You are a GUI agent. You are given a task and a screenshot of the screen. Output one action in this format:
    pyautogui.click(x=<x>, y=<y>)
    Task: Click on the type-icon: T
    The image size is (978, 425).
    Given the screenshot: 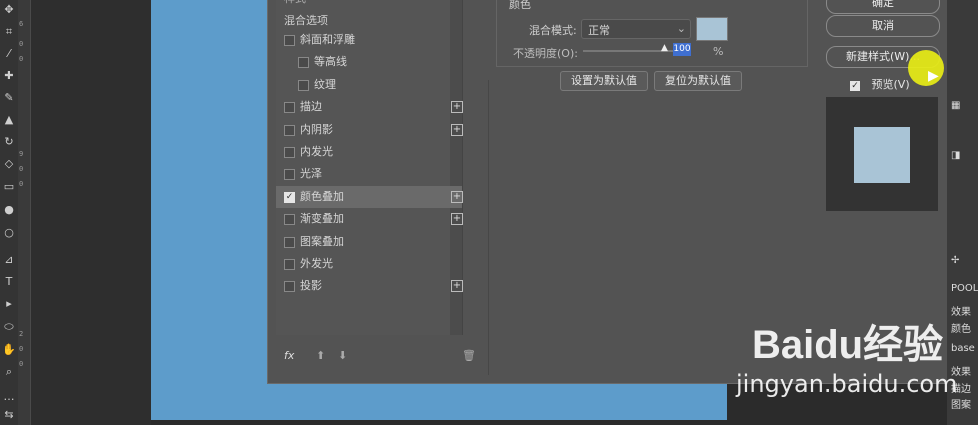 What is the action you would take?
    pyautogui.click(x=9, y=282)
    